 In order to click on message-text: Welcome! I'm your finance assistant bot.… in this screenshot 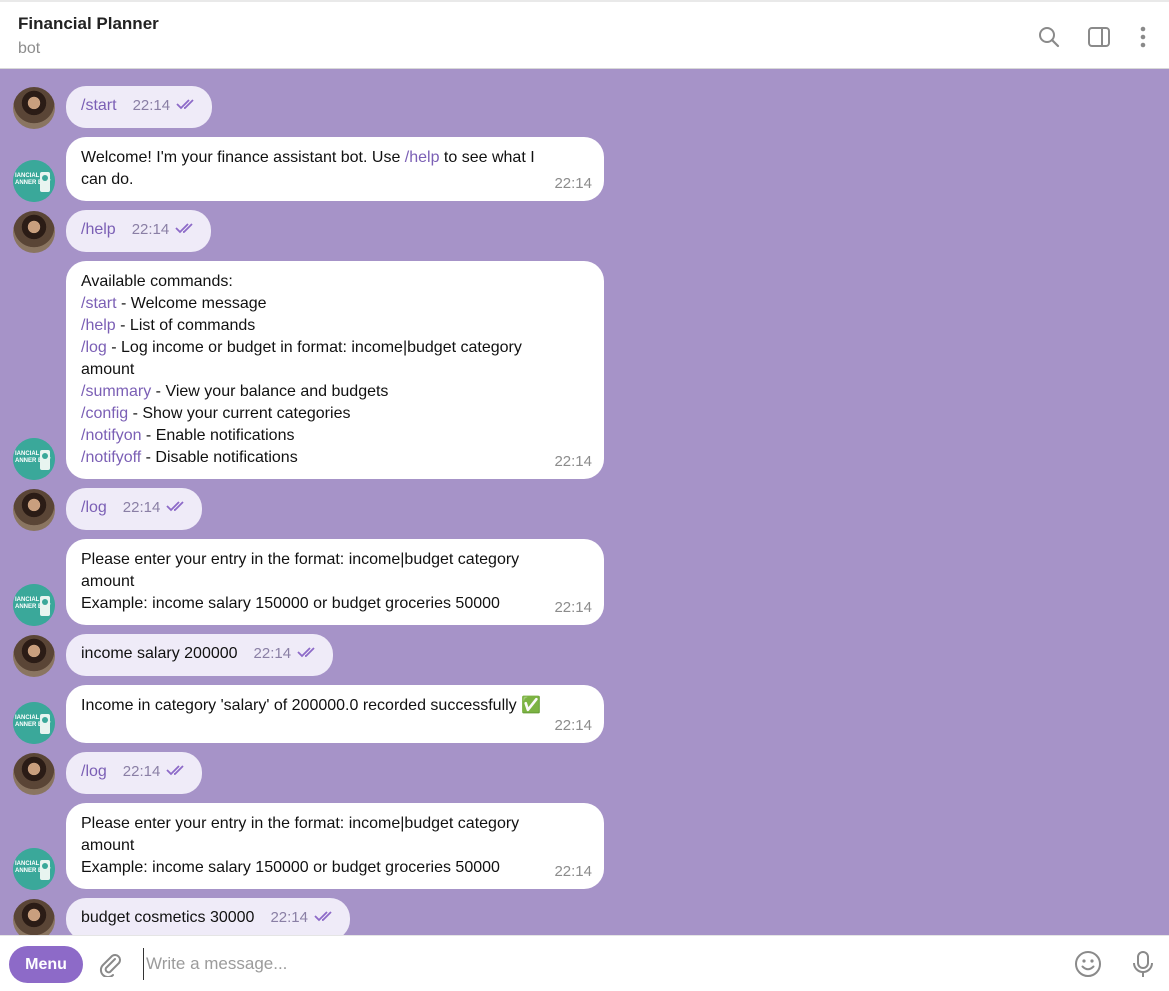, I will do `click(335, 158)`.